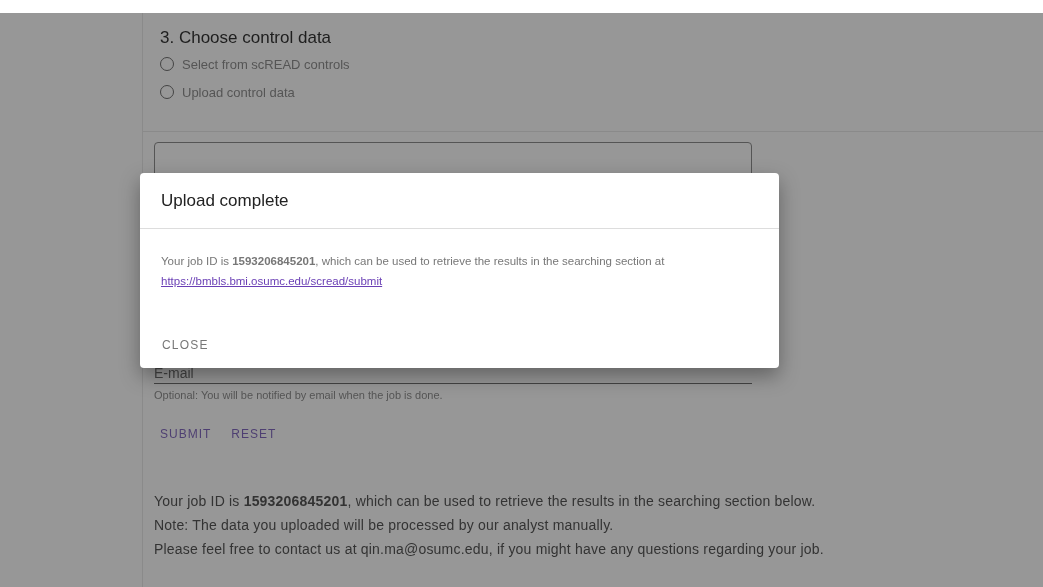  I want to click on submit-link: https://bmbls.bmi.osumc.edu/scread/submit, so click(272, 281).